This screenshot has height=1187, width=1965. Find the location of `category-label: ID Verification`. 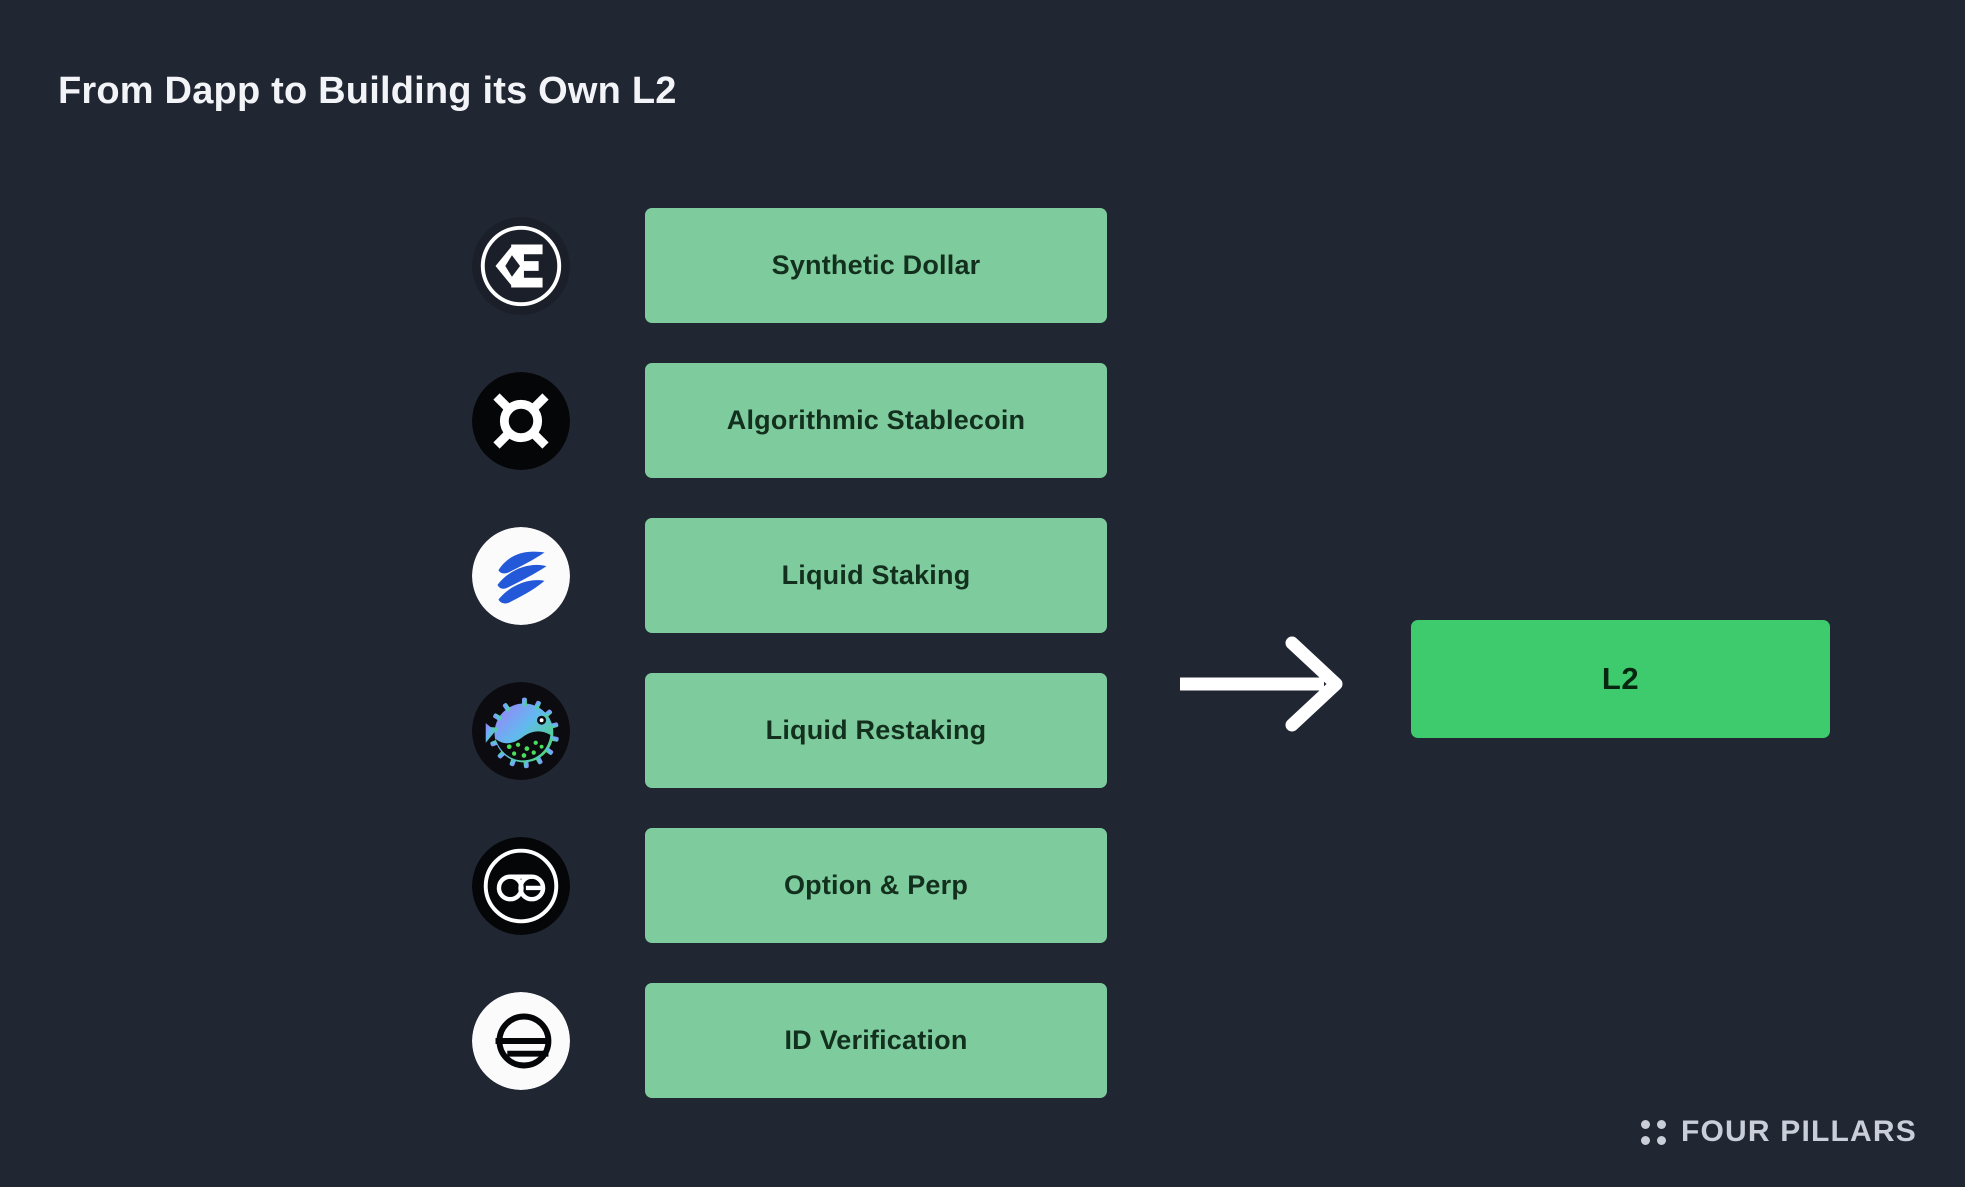

category-label: ID Verification is located at coordinates (876, 1040).